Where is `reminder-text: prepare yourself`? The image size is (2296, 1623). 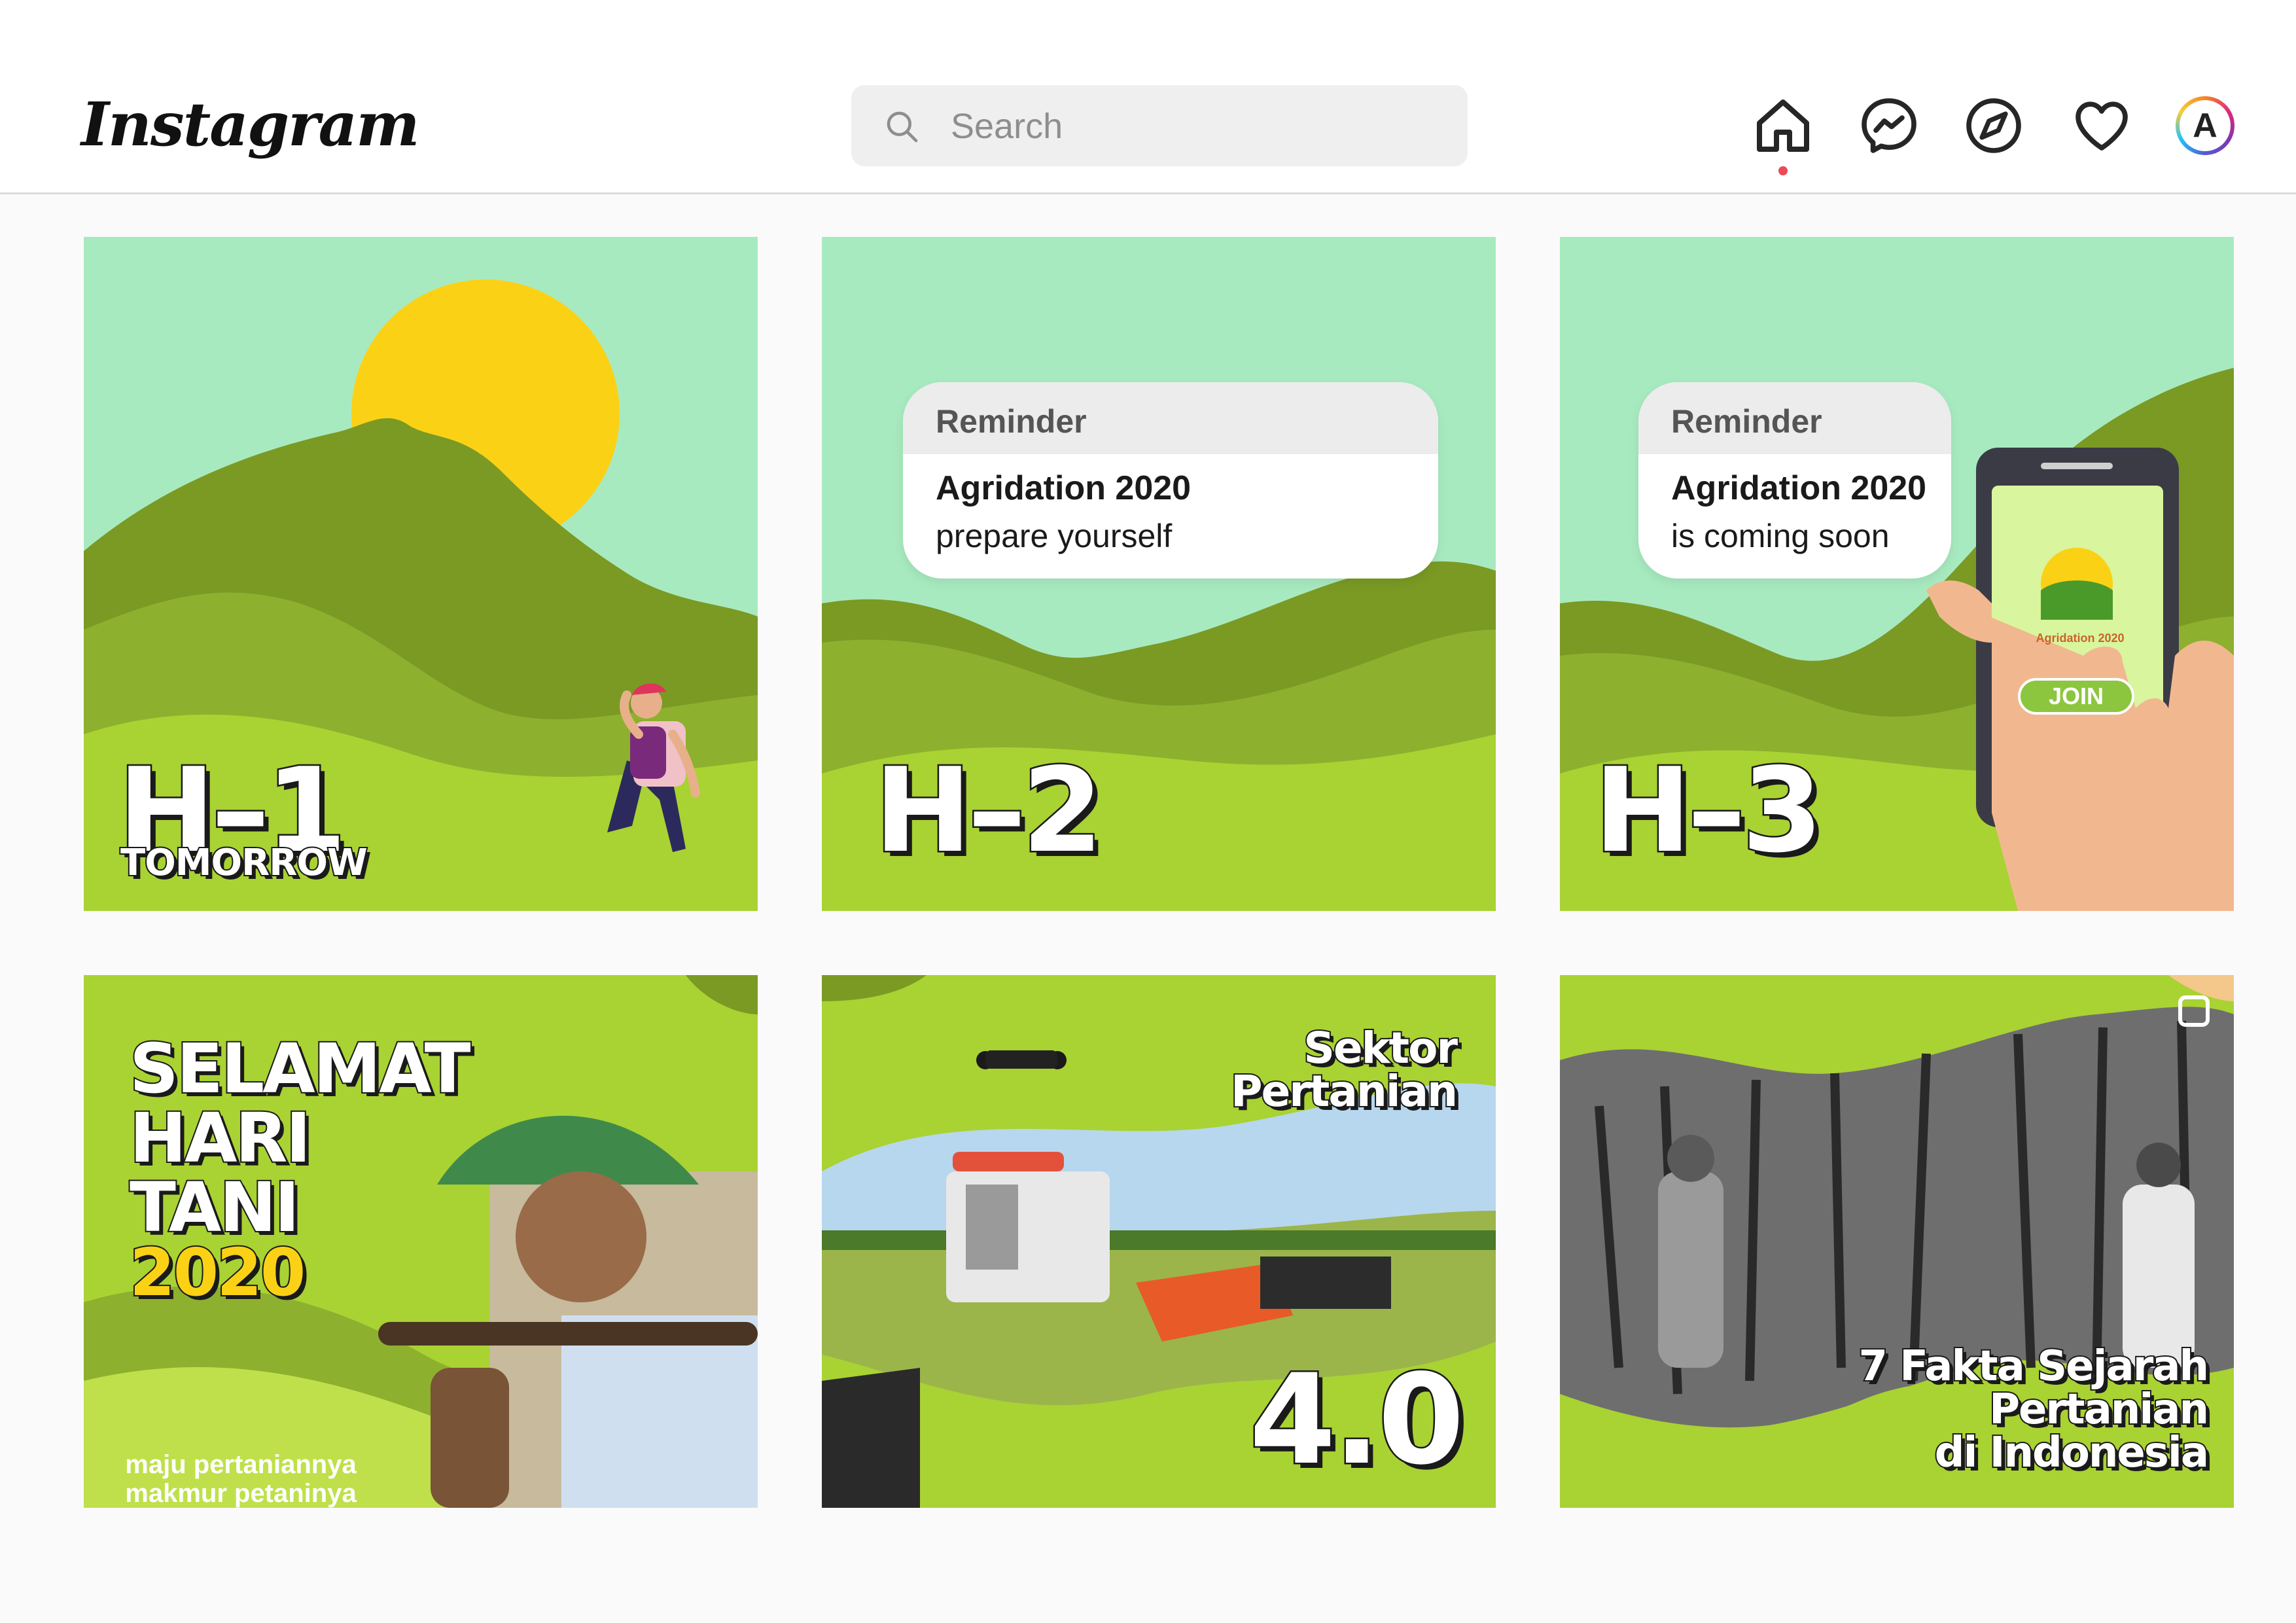 reminder-text: prepare yourself is located at coordinates (1054, 536).